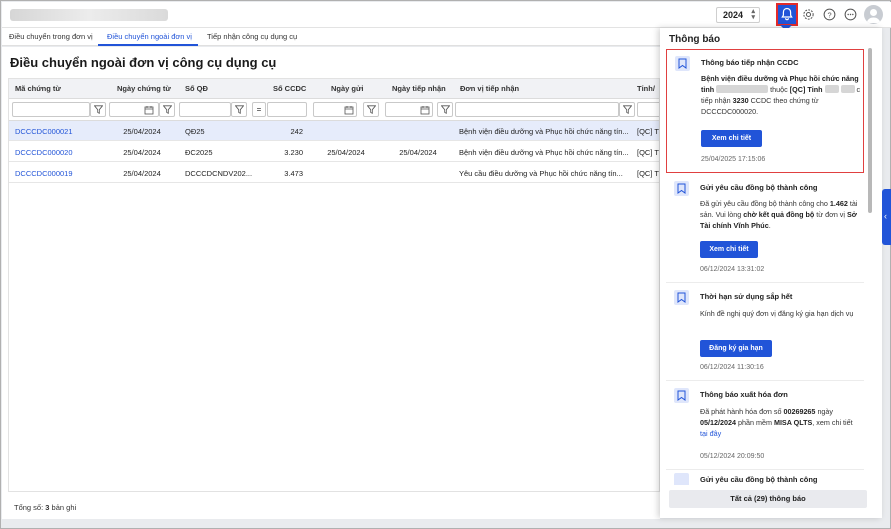 Image resolution: width=891 pixels, height=529 pixels. Describe the element at coordinates (45, 507) in the screenshot. I see `grid-footer: Tổng số: 3 bản ghi` at that location.